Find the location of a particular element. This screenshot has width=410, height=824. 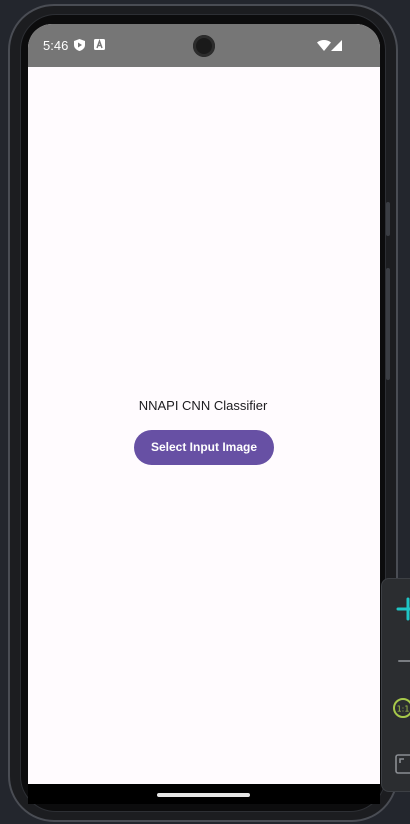

power-button is located at coordinates (388, 219).